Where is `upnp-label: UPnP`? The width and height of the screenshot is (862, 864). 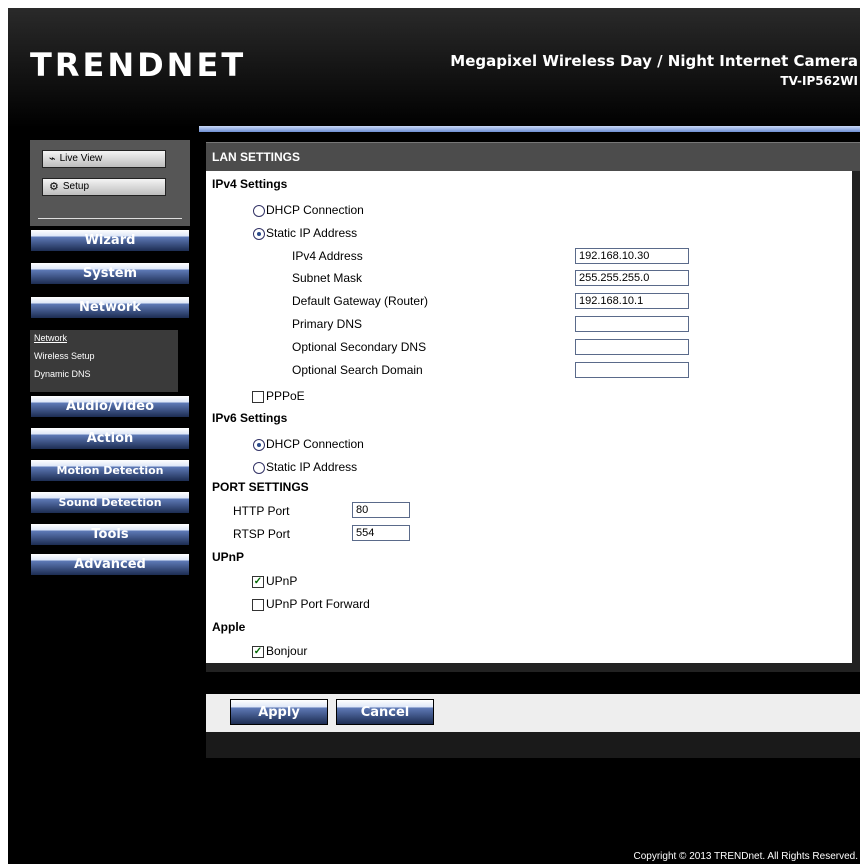
upnp-label: UPnP is located at coordinates (282, 581).